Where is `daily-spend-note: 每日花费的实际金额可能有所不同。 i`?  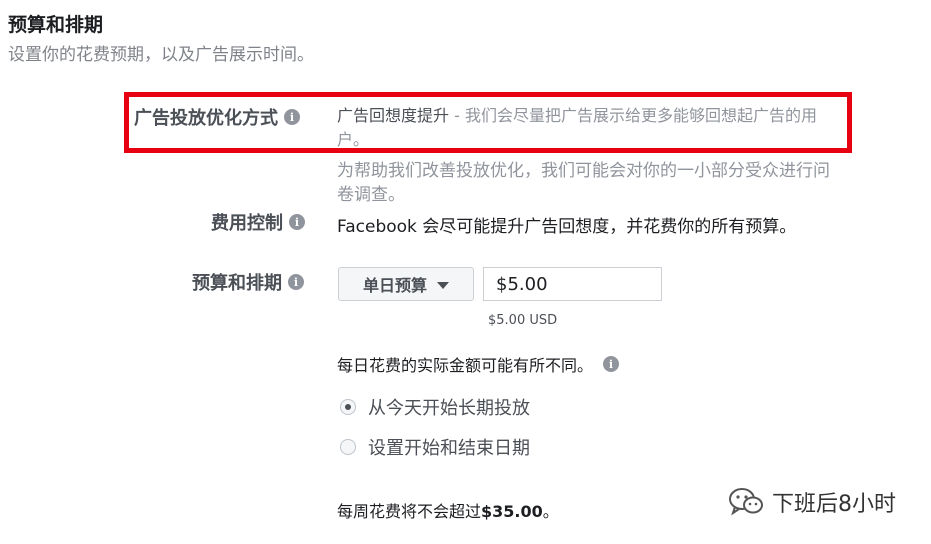 daily-spend-note: 每日花费的实际金额可能有所不同。 i is located at coordinates (478, 364).